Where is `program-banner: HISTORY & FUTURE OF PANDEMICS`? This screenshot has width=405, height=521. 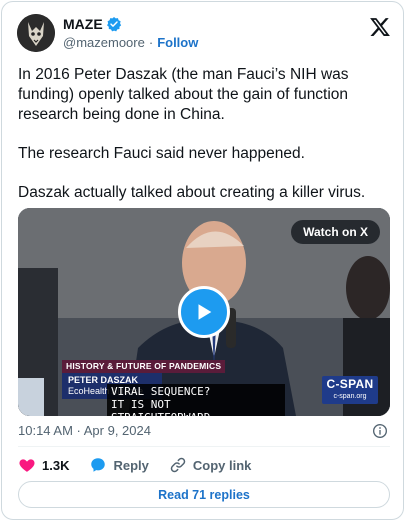
program-banner: HISTORY & FUTURE OF PANDEMICS is located at coordinates (144, 366).